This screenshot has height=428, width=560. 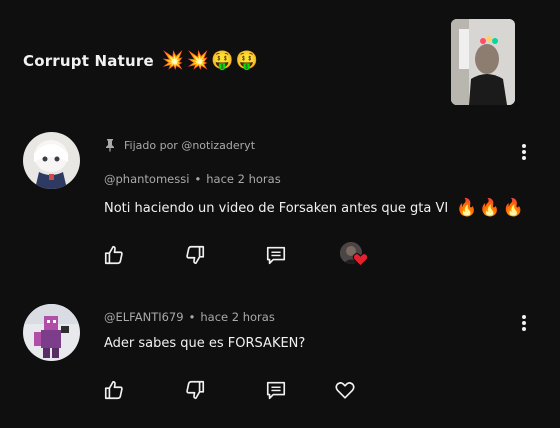 I want to click on comment-time: hace 2 horas, so click(x=237, y=317).